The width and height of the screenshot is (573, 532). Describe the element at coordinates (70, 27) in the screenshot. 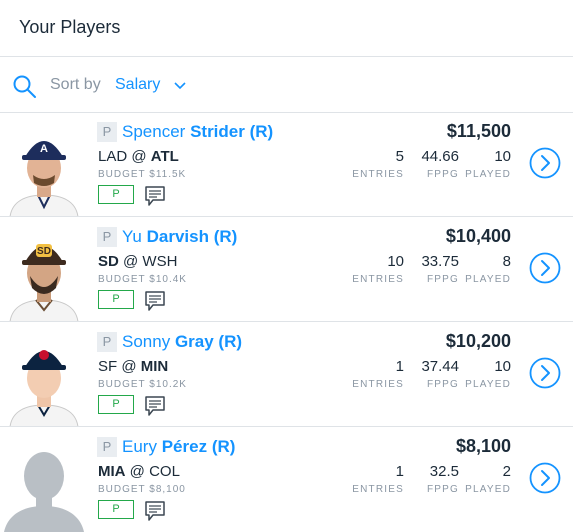

I see `page-title: Your Players` at that location.